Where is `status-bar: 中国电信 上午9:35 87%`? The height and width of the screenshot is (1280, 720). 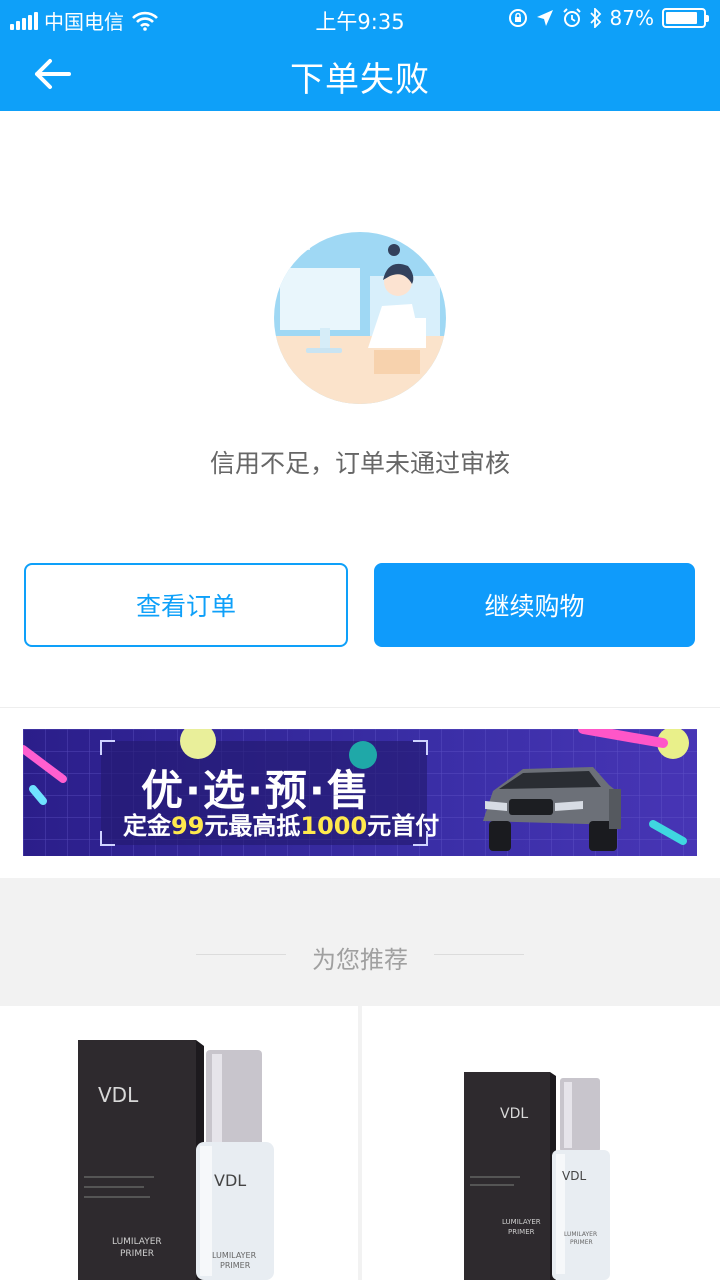 status-bar: 中国电信 上午9:35 87% is located at coordinates (360, 19).